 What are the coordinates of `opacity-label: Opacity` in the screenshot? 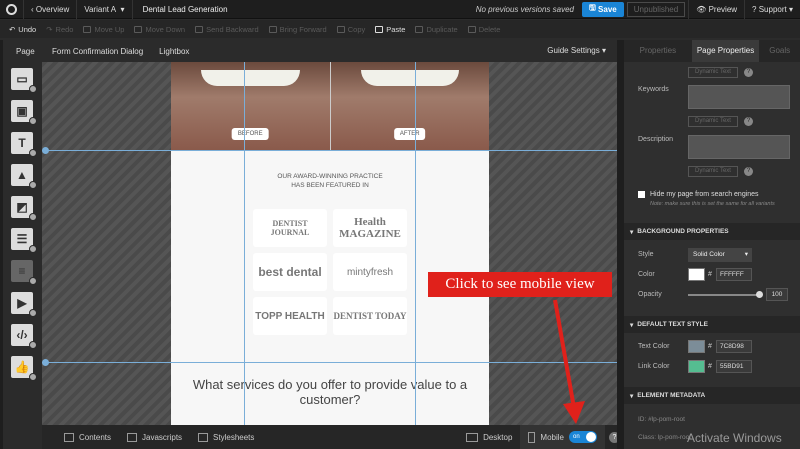 It's located at (650, 294).